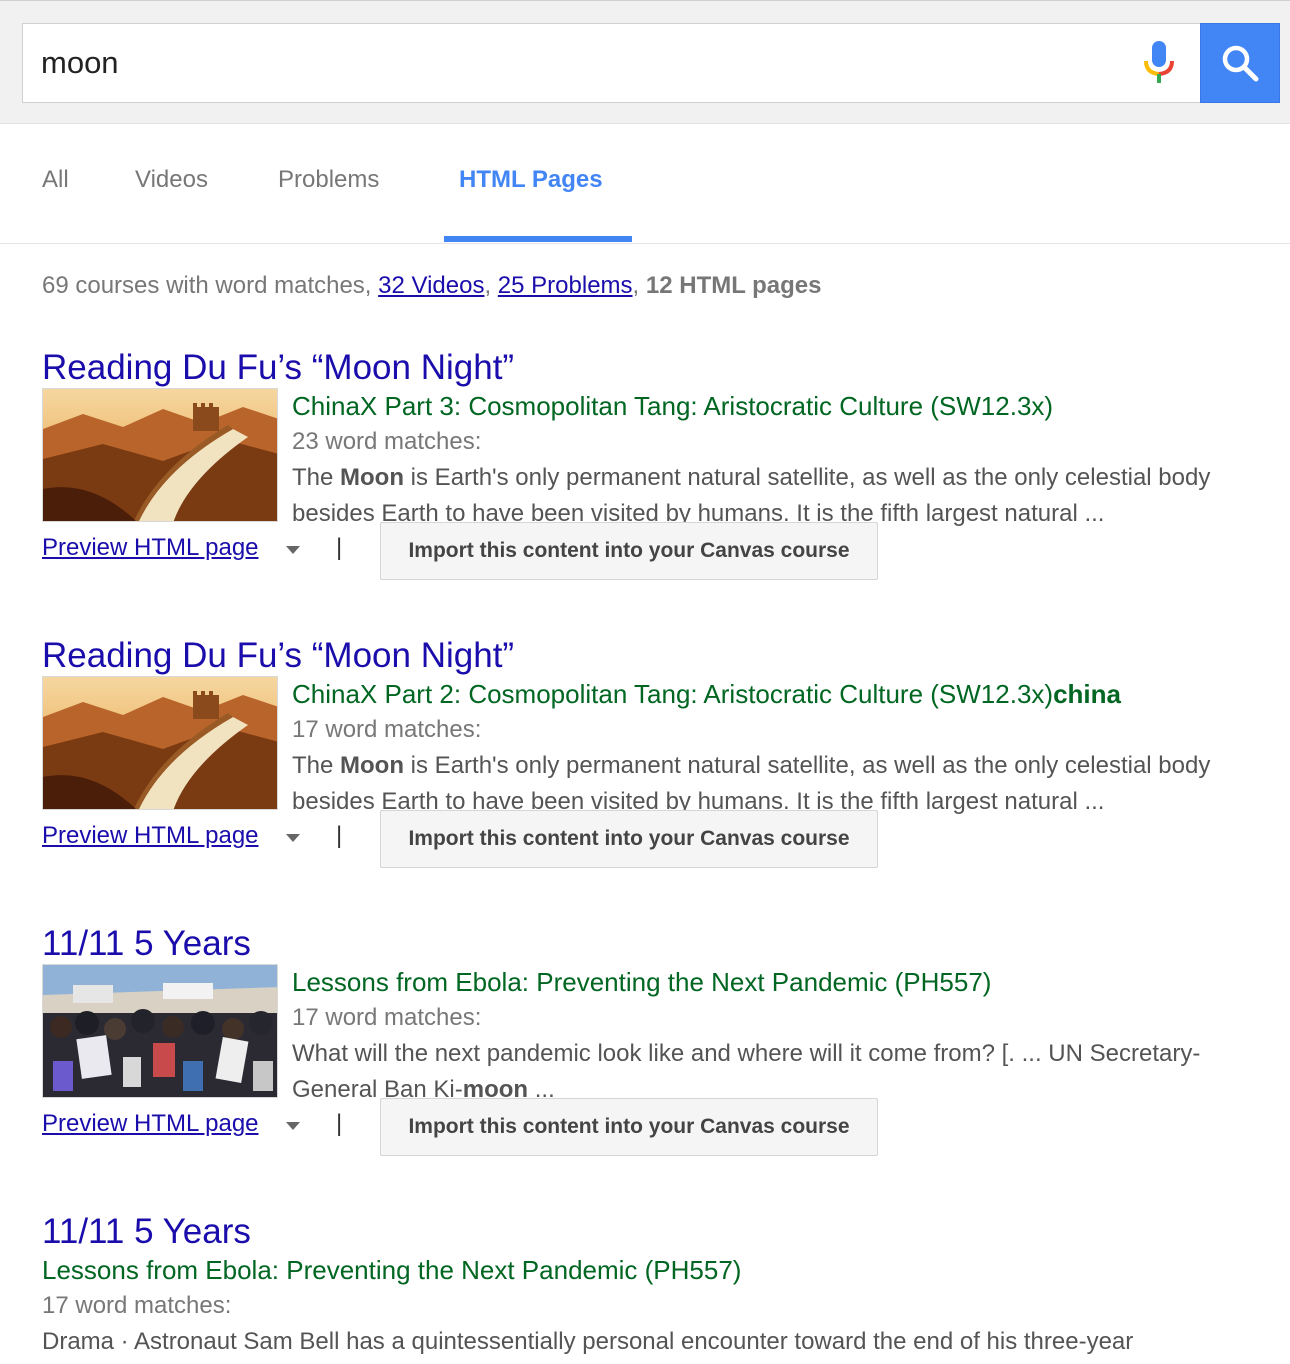 This screenshot has width=1290, height=1364. I want to click on tab-problems: Problems, so click(328, 180).